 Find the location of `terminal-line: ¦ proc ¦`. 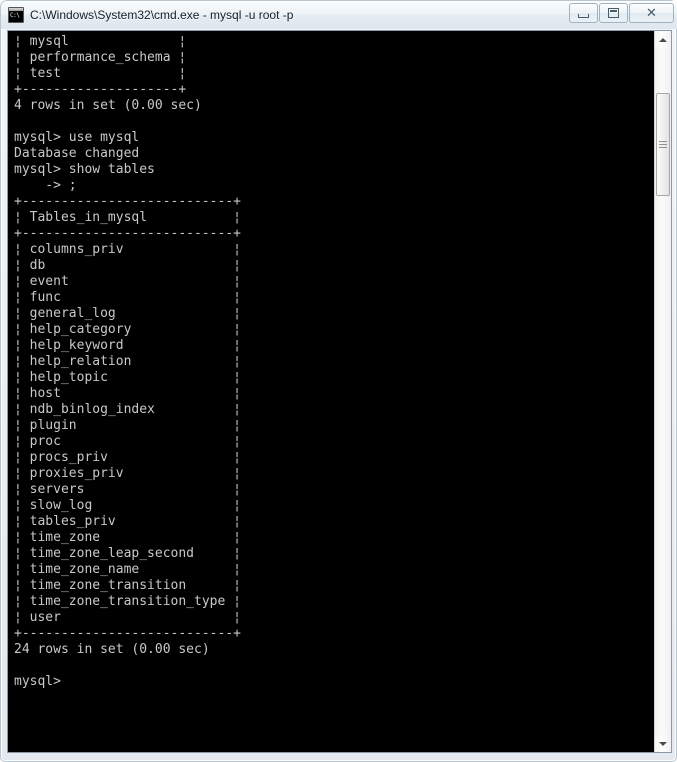

terminal-line: ¦ proc ¦ is located at coordinates (127, 441).